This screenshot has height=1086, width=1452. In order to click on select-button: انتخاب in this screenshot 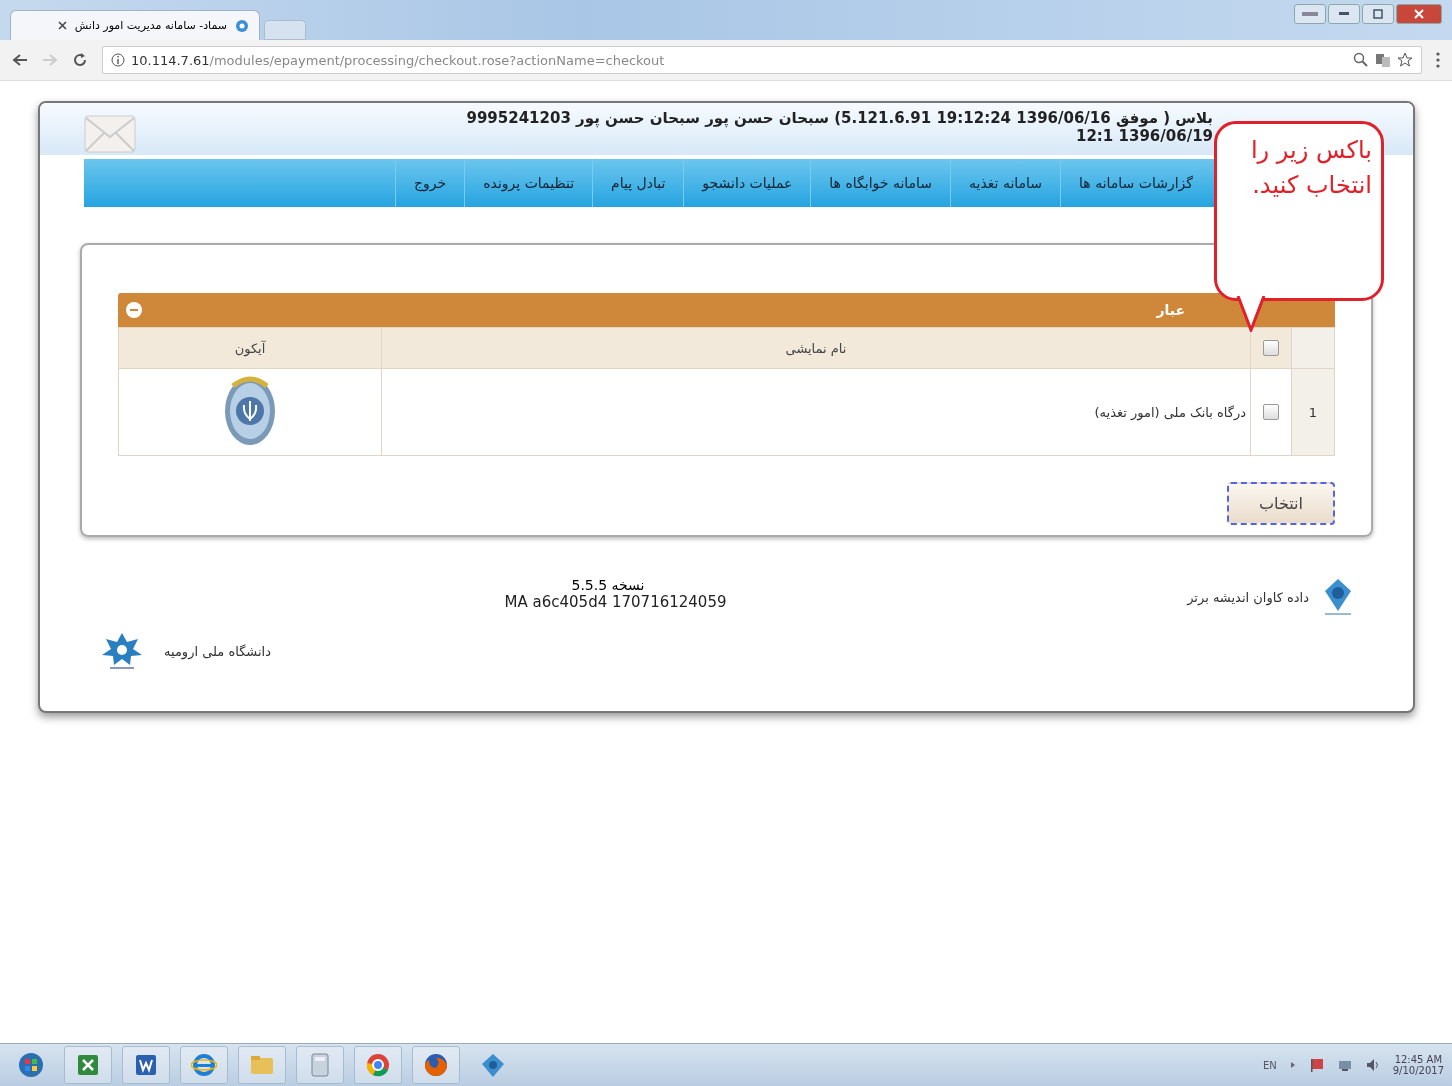, I will do `click(1281, 503)`.